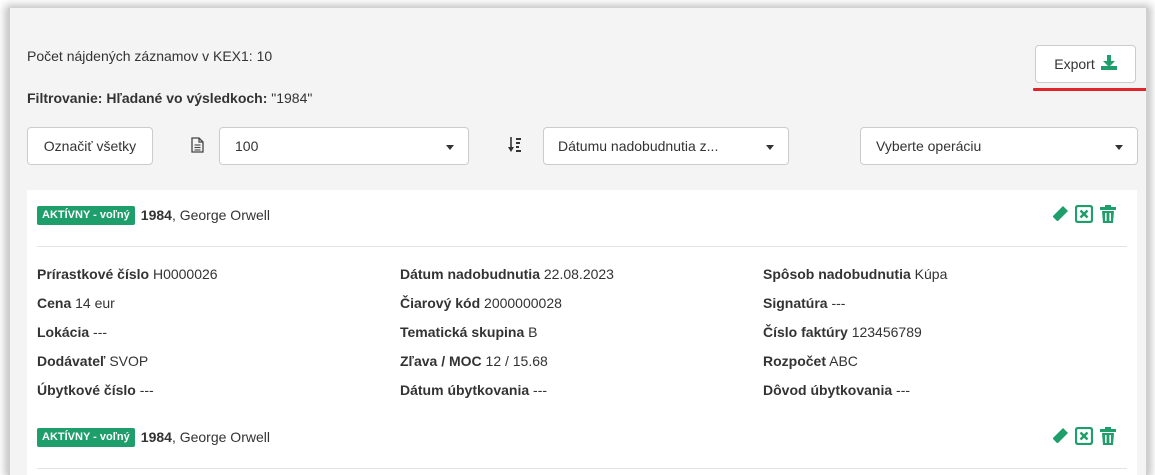  I want to click on detail-field: Rozpočet ABC, so click(944, 367).